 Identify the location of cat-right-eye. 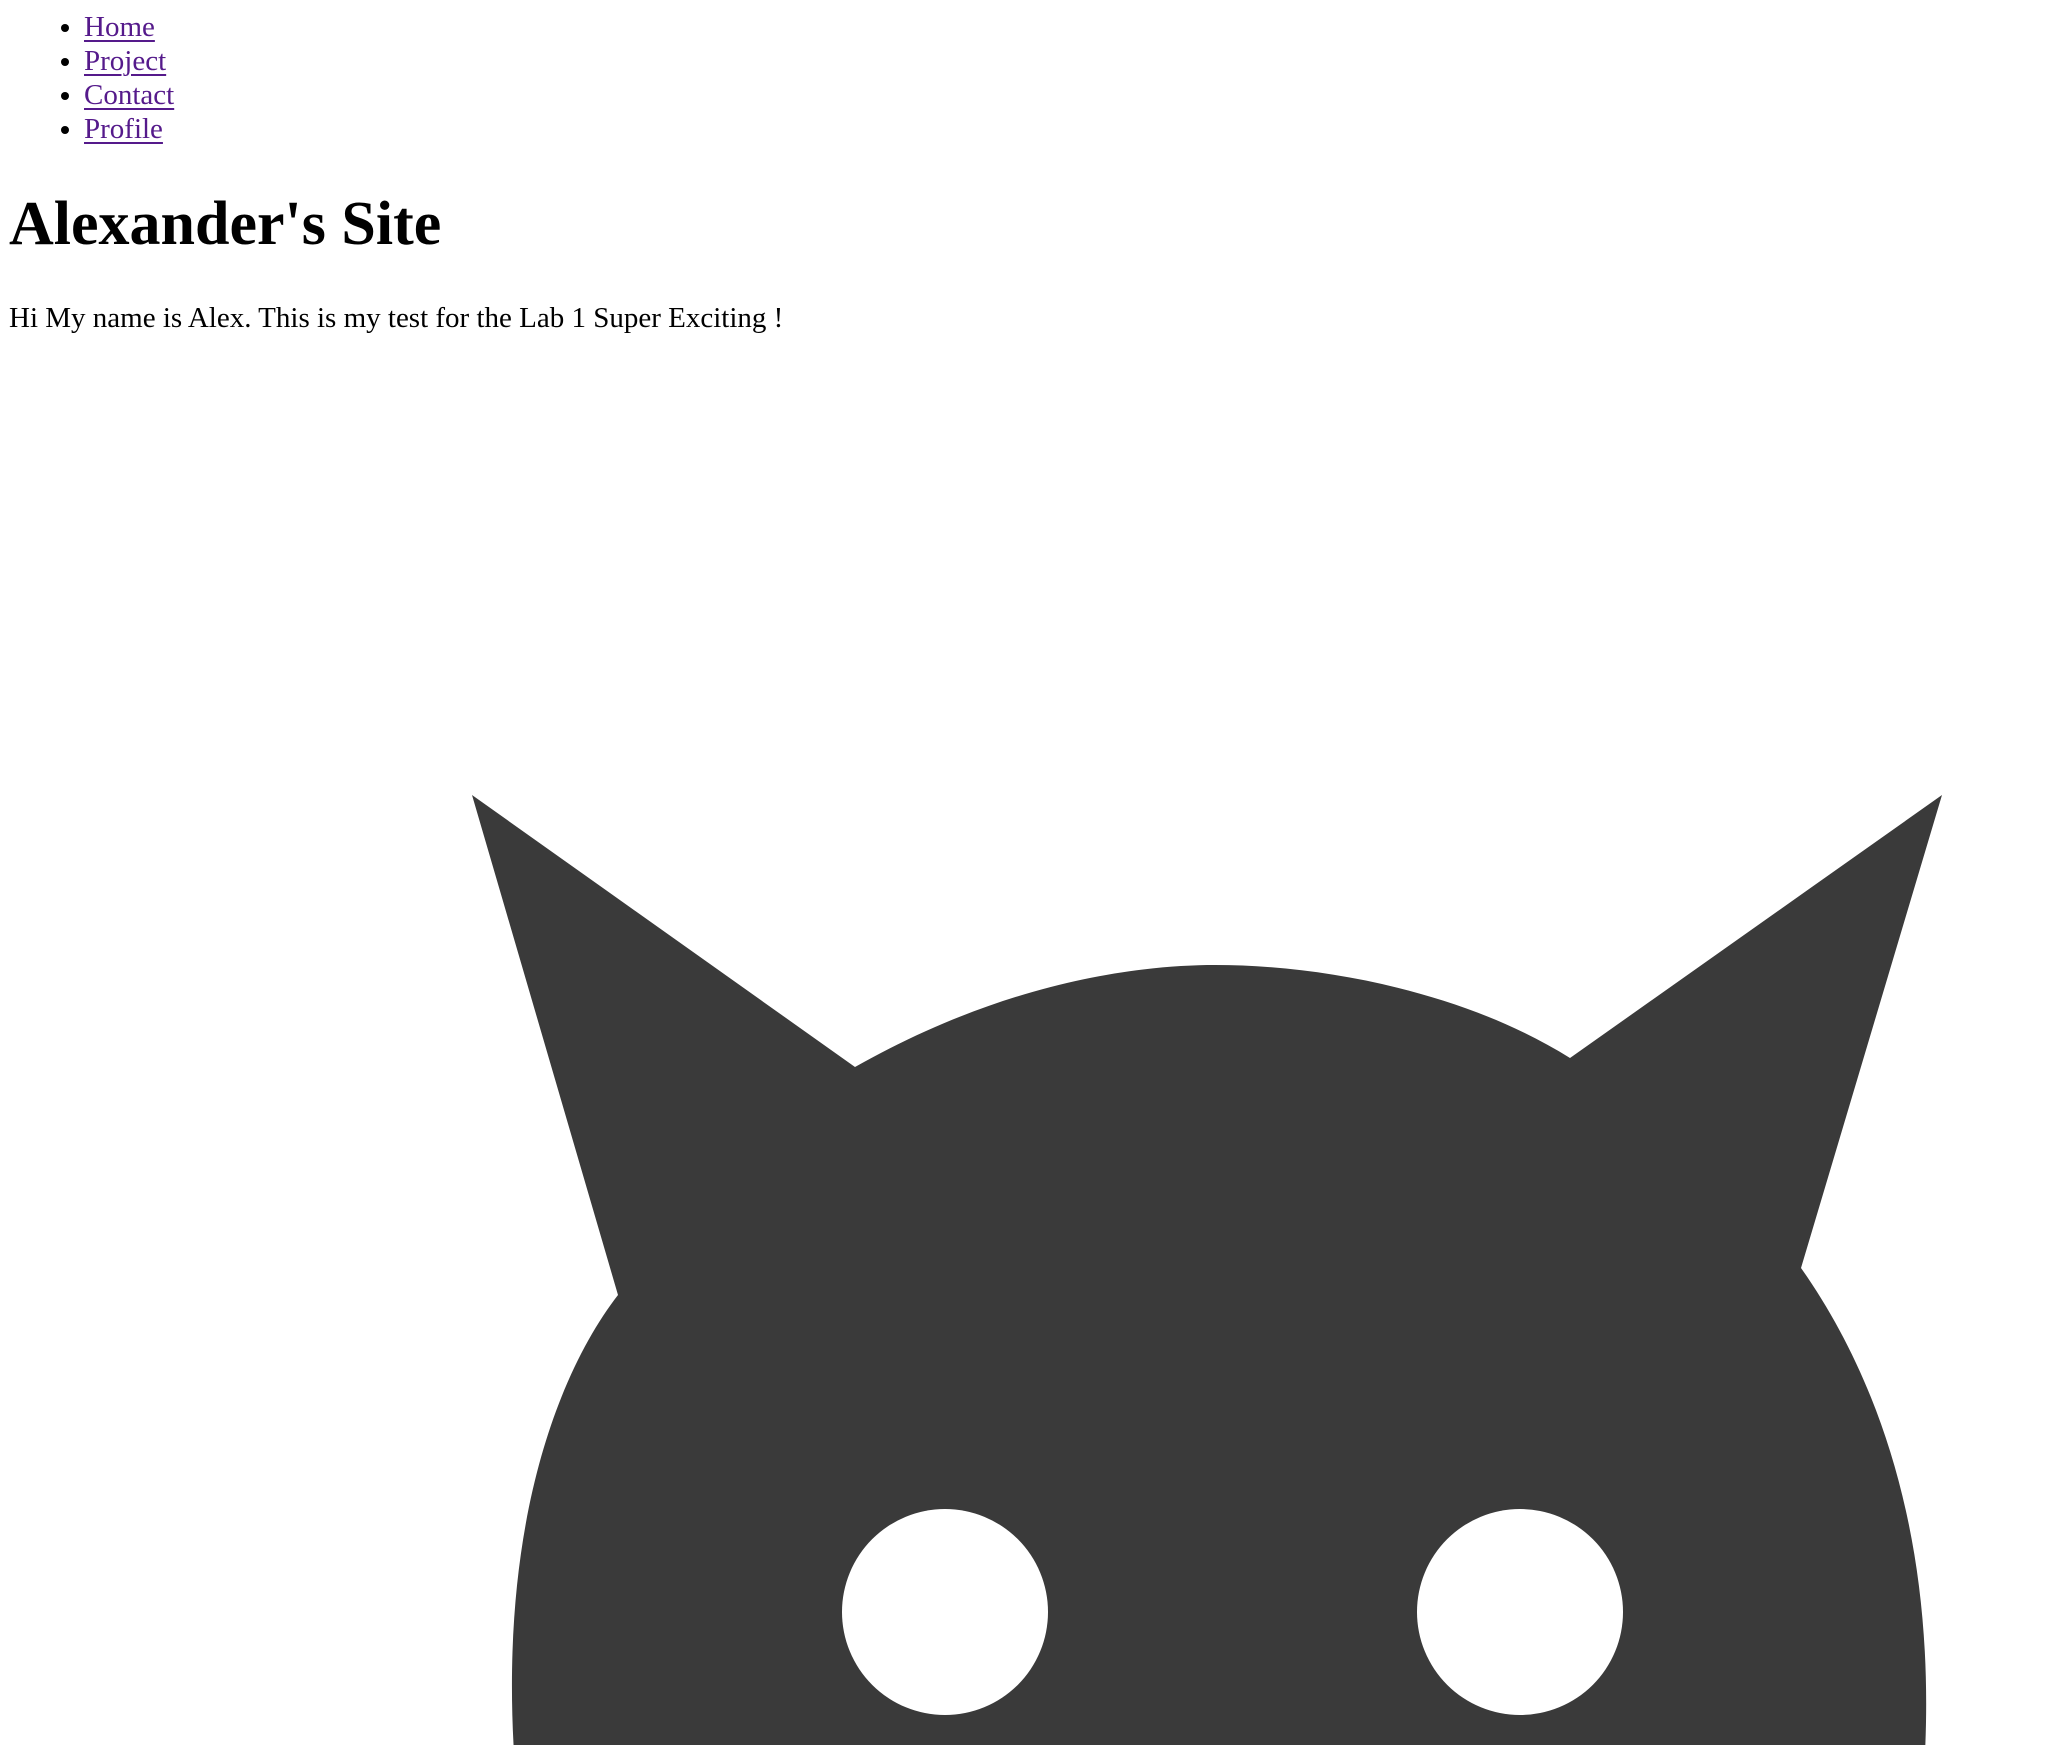
(1520, 1612).